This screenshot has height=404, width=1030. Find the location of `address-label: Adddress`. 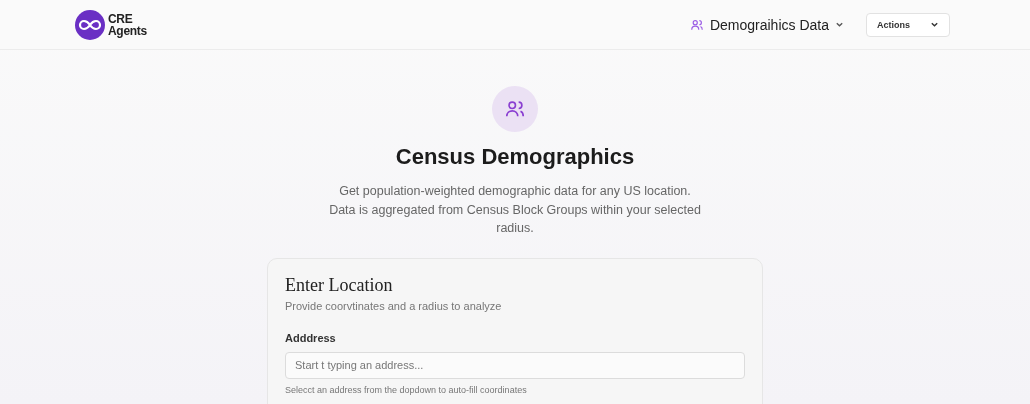

address-label: Adddress is located at coordinates (311, 337).